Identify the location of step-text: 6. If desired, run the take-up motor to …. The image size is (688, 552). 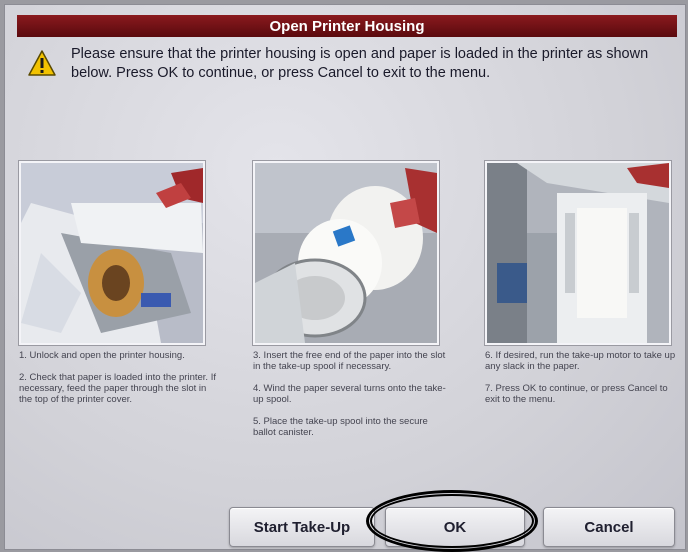
(580, 361).